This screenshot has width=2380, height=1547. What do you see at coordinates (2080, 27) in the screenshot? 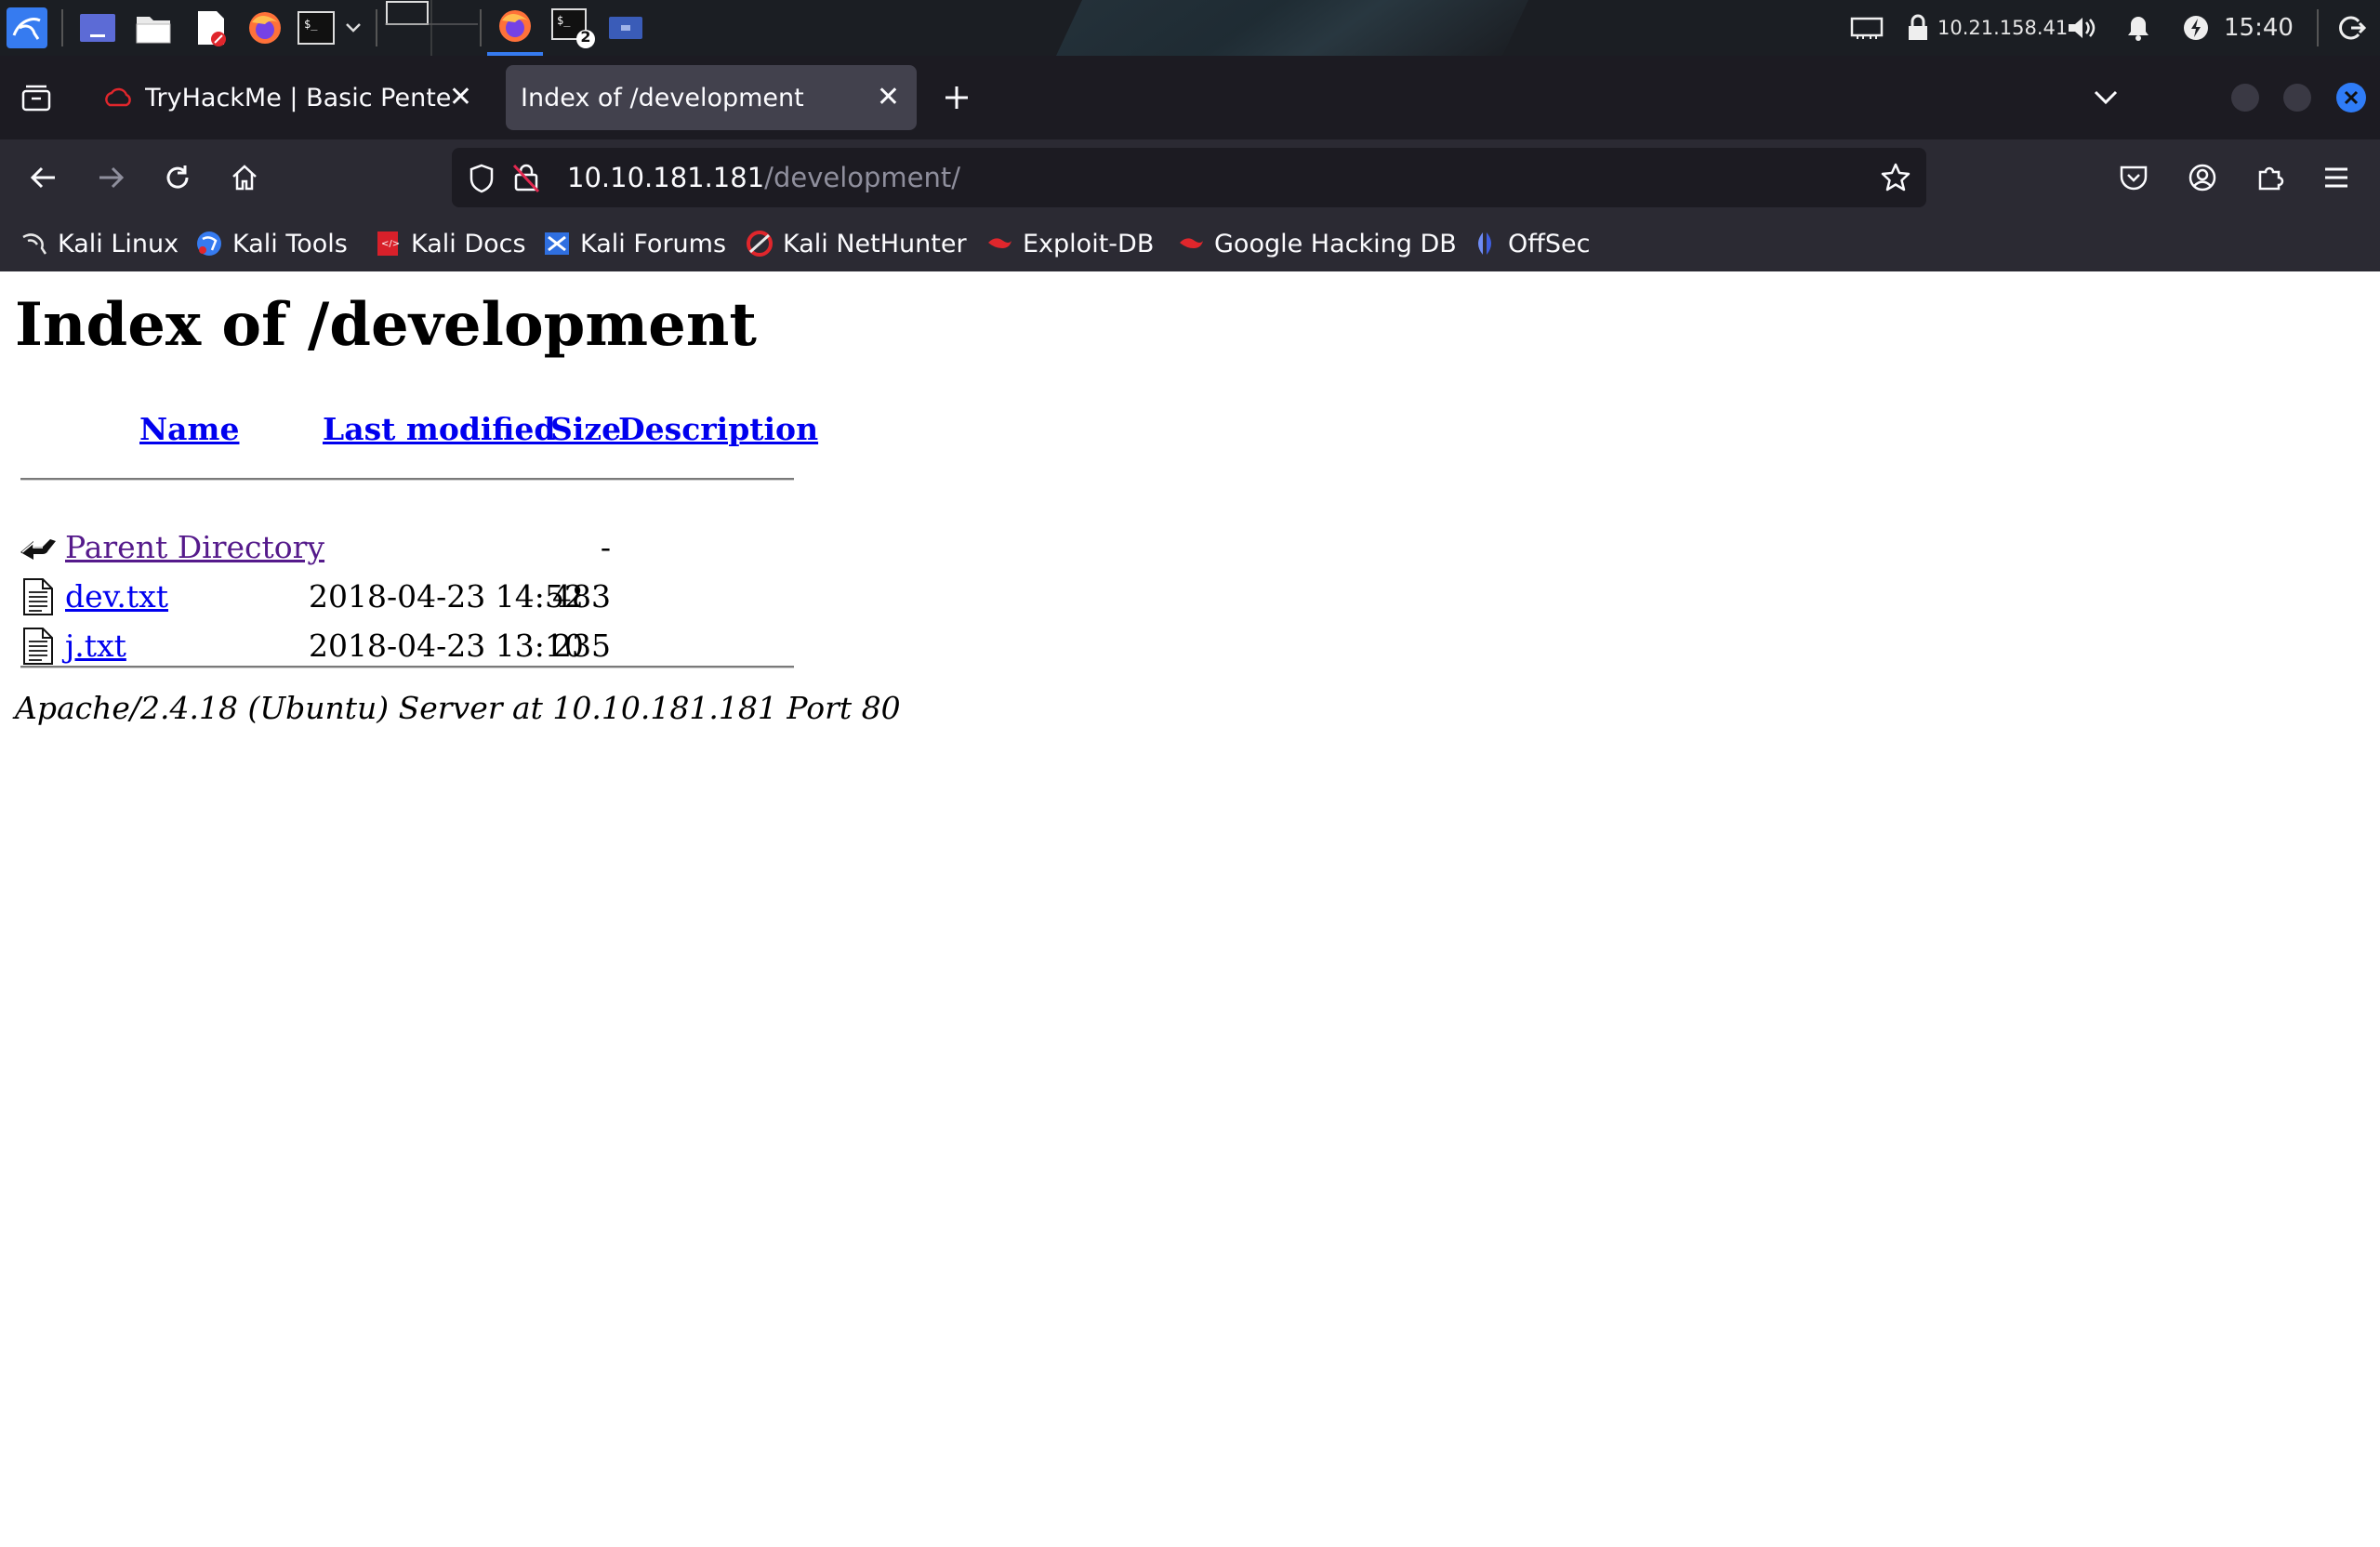
I see `volume-icon` at bounding box center [2080, 27].